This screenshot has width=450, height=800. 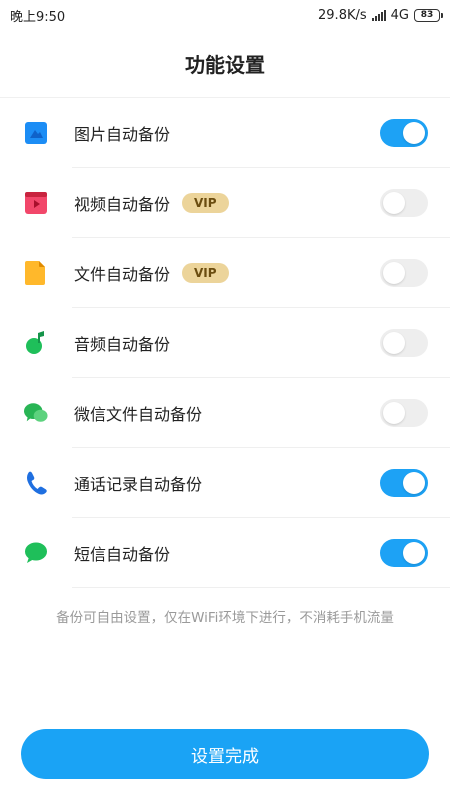 What do you see at coordinates (122, 204) in the screenshot?
I see `setting-label: 视频自动备份` at bounding box center [122, 204].